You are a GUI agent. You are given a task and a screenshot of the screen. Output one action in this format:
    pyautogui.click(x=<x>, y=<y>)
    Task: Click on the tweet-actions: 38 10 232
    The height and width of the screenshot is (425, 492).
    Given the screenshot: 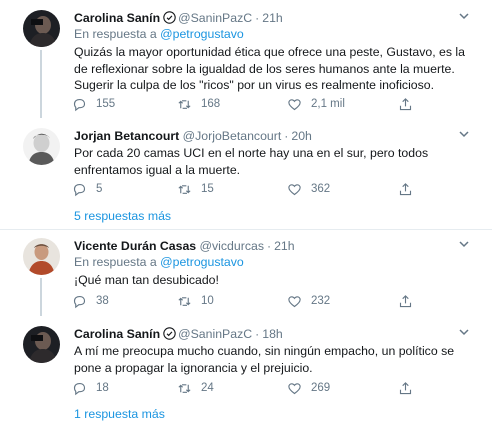 What is the action you would take?
    pyautogui.click(x=252, y=301)
    